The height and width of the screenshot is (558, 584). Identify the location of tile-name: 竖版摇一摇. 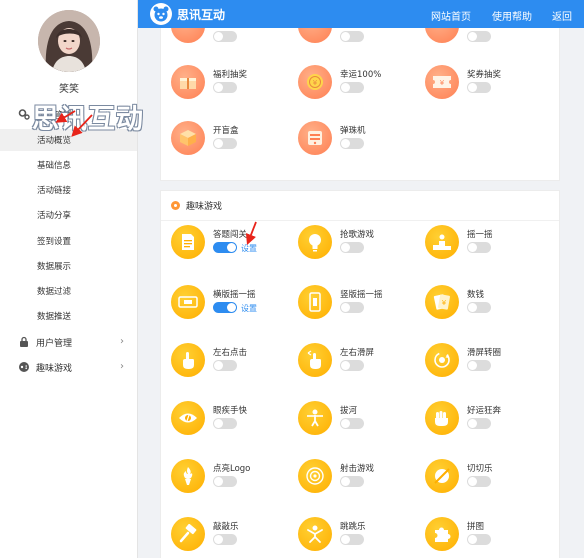
(361, 295).